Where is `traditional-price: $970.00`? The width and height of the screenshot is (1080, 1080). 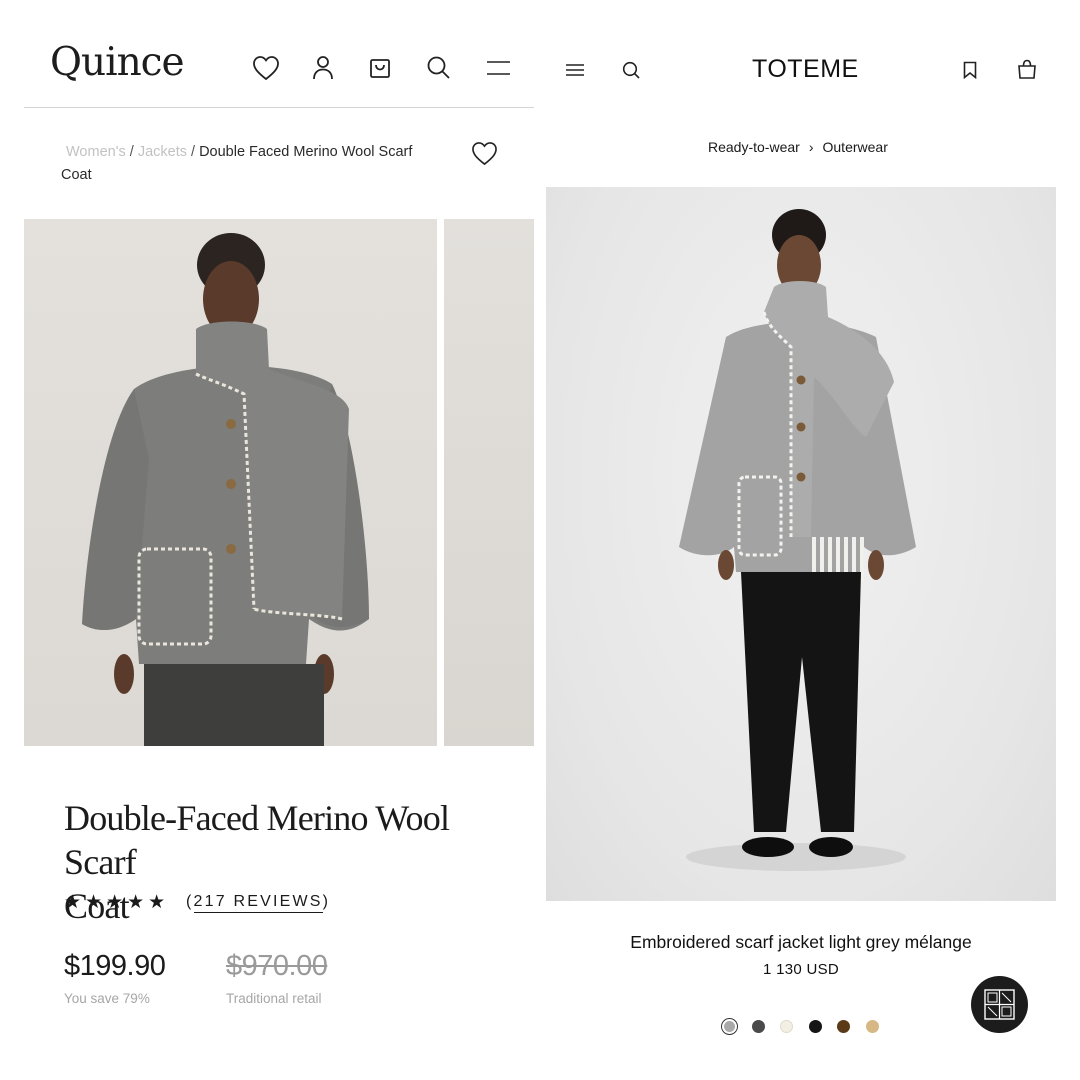 traditional-price: $970.00 is located at coordinates (277, 966).